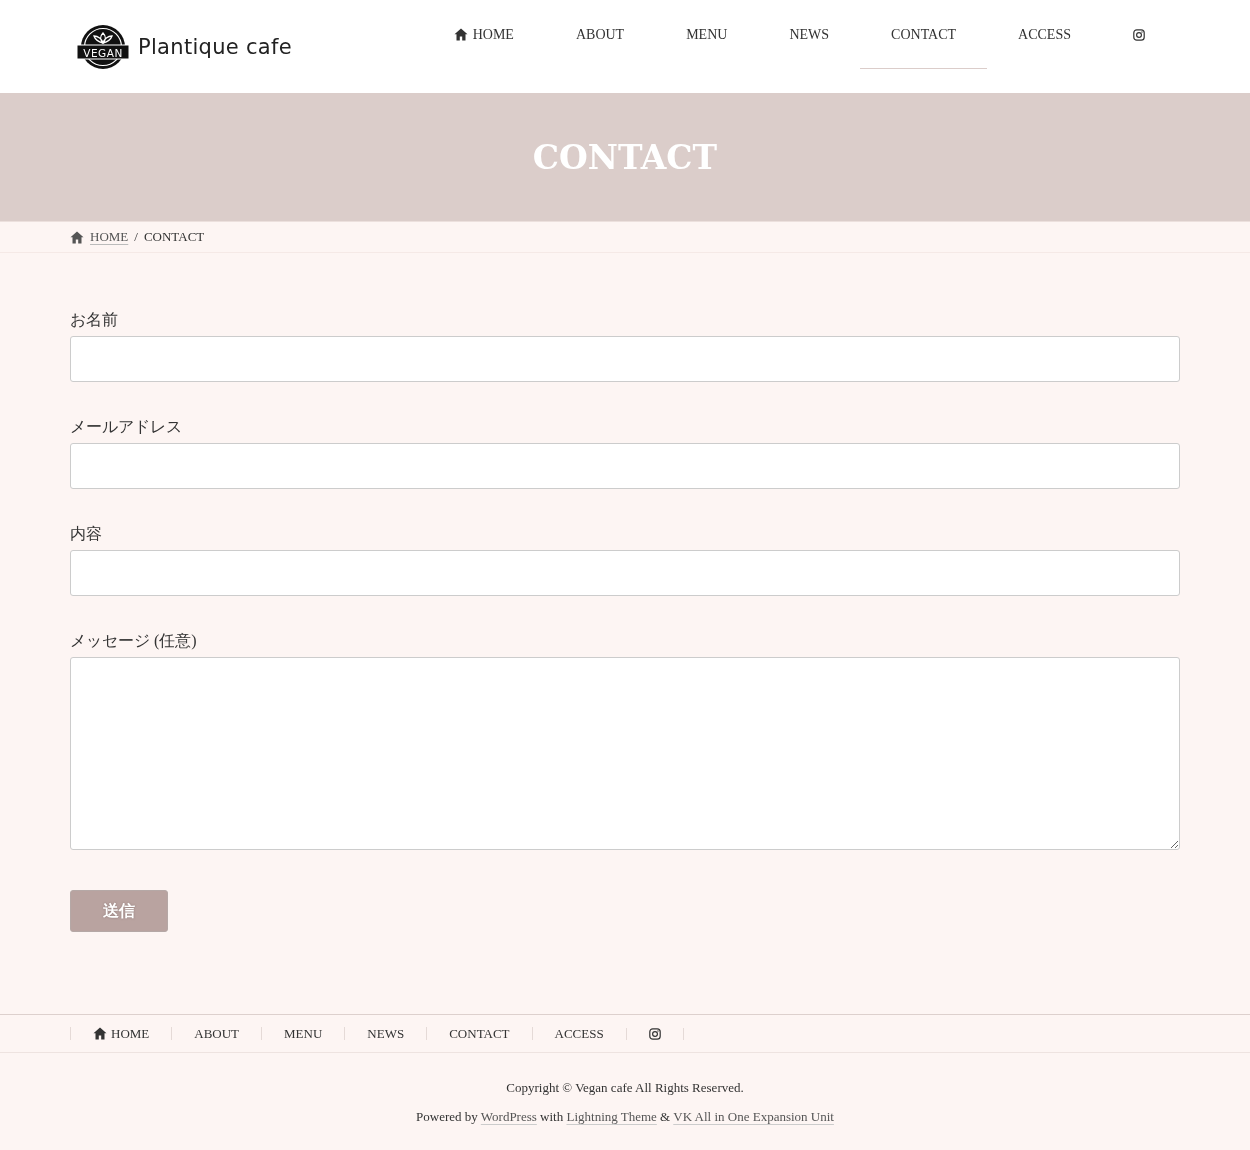 Image resolution: width=1250 pixels, height=1150 pixels. I want to click on footer-nav-link: ABOUT, so click(216, 1033).